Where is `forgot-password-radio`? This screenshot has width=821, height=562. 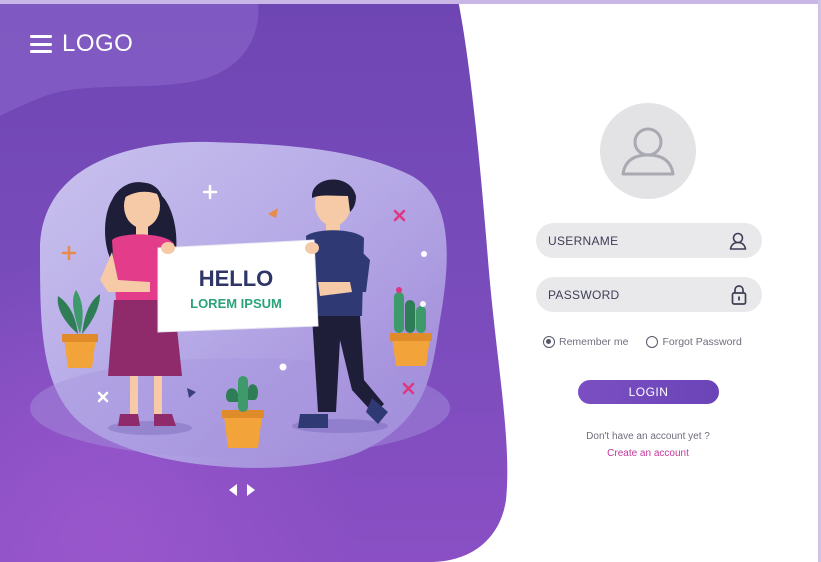 forgot-password-radio is located at coordinates (652, 342).